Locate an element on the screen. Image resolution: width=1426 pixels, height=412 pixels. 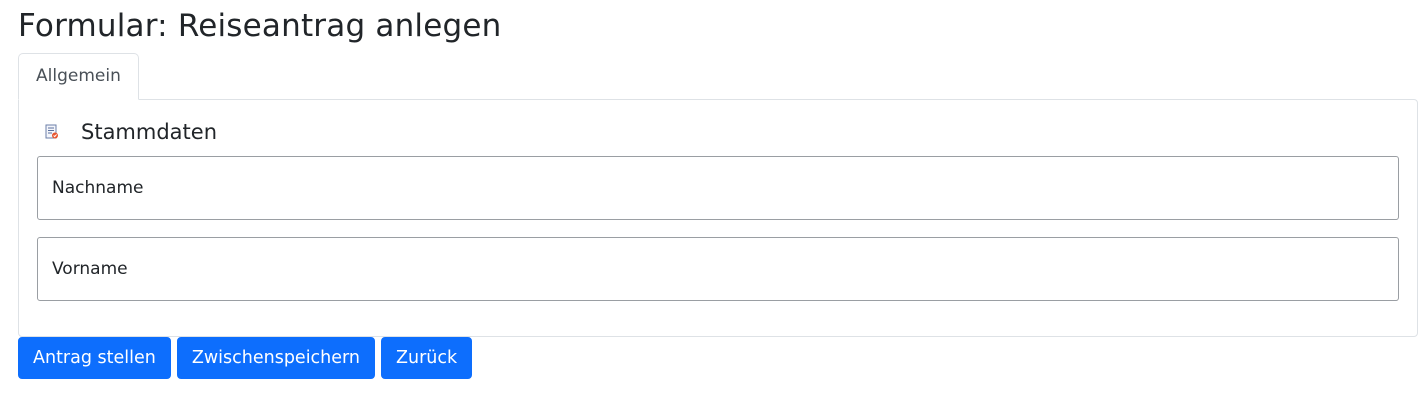
tab-allgemein: Allgemein is located at coordinates (78, 76).